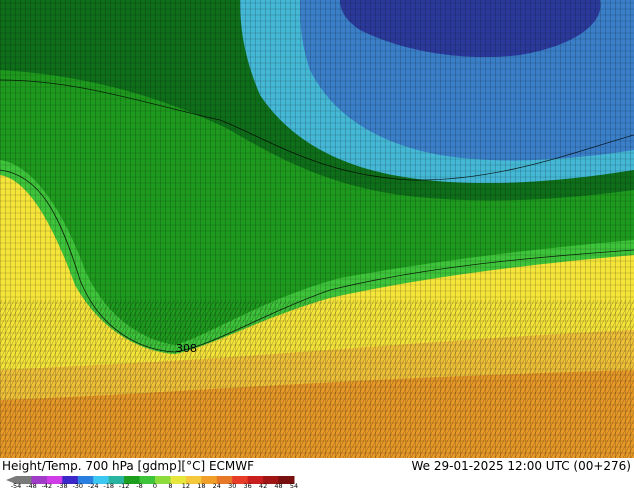 The width and height of the screenshot is (634, 491). Describe the element at coordinates (232, 486) in the screenshot. I see `colorbar-tick-label: 30` at that location.